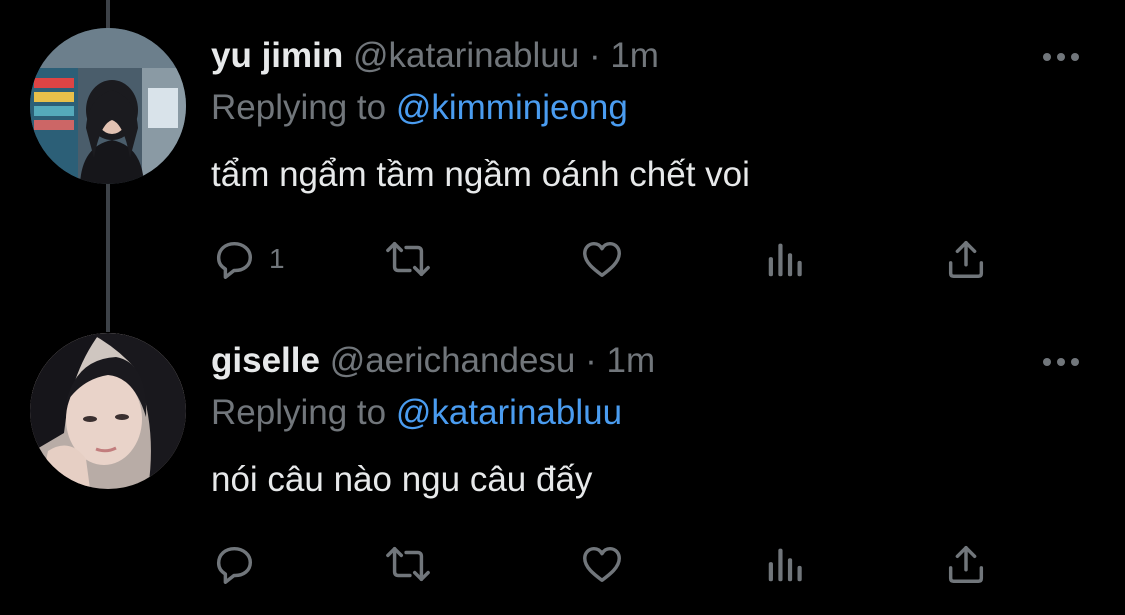  I want to click on reply-button, so click(240, 564).